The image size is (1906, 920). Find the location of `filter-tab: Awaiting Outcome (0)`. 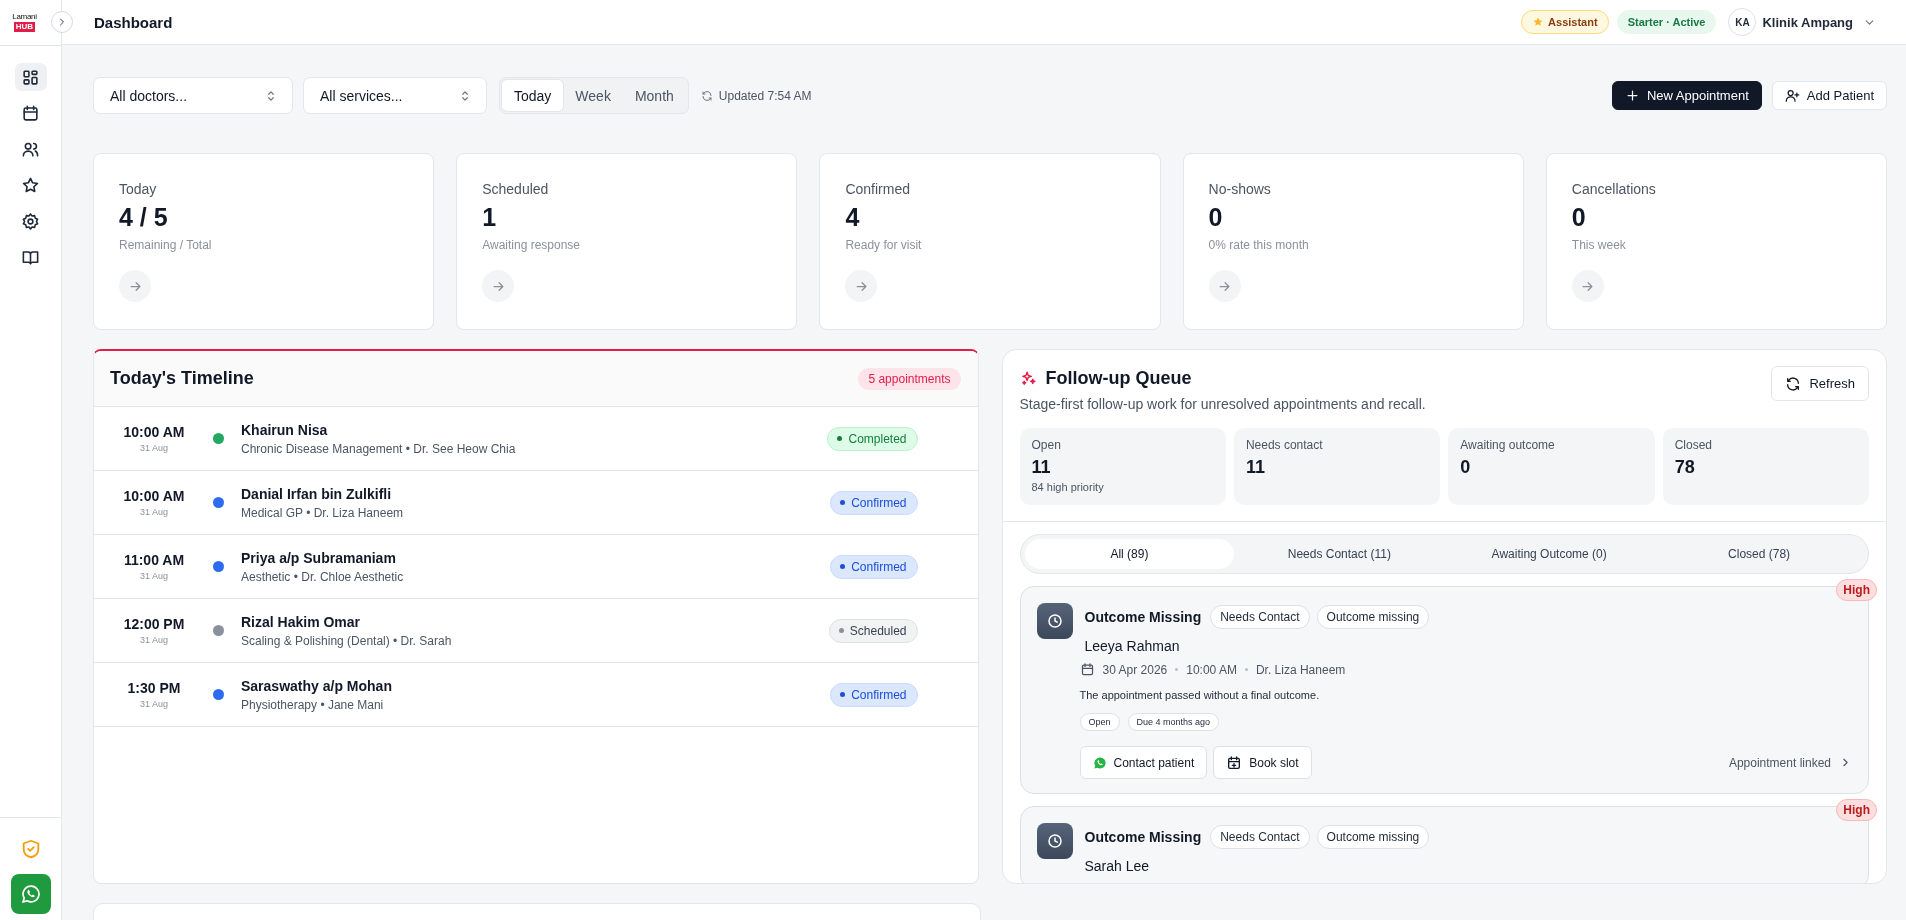

filter-tab: Awaiting Outcome (0) is located at coordinates (1549, 554).